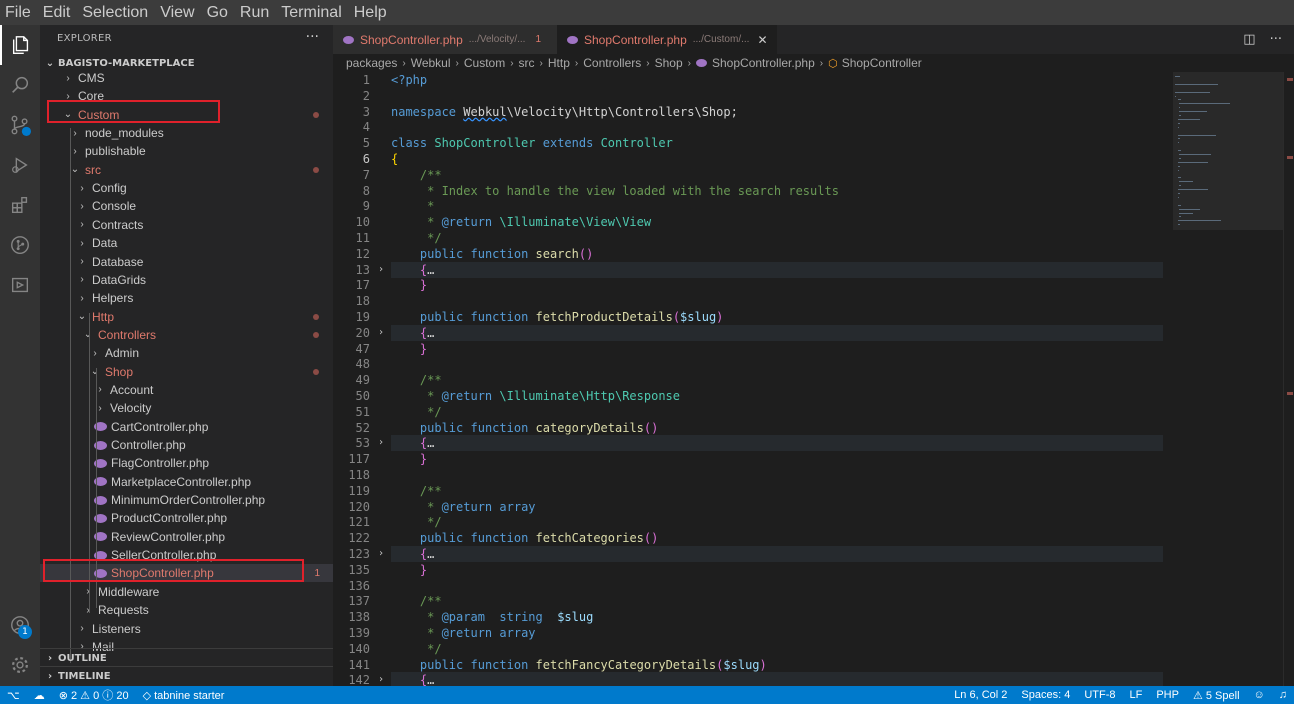 The width and height of the screenshot is (1294, 704). Describe the element at coordinates (753, 364) in the screenshot. I see `code-line: 48` at that location.